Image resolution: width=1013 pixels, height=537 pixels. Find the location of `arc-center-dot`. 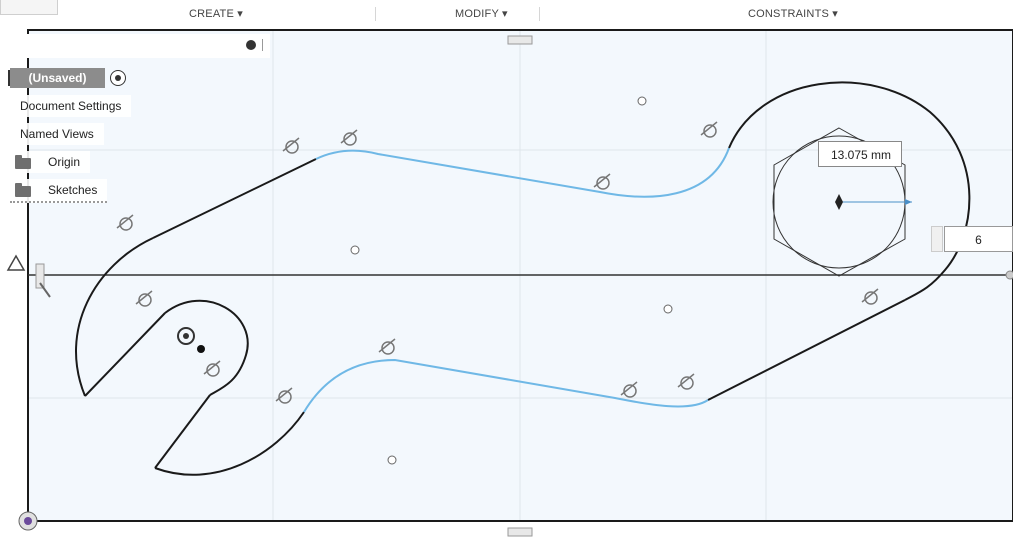

arc-center-dot is located at coordinates (186, 336).